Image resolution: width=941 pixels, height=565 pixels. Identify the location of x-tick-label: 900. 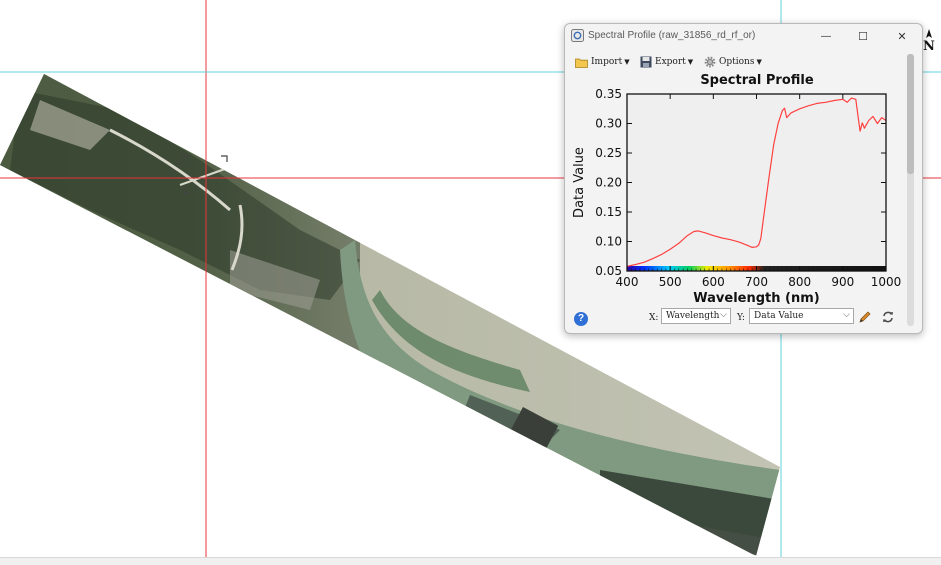
(842, 282).